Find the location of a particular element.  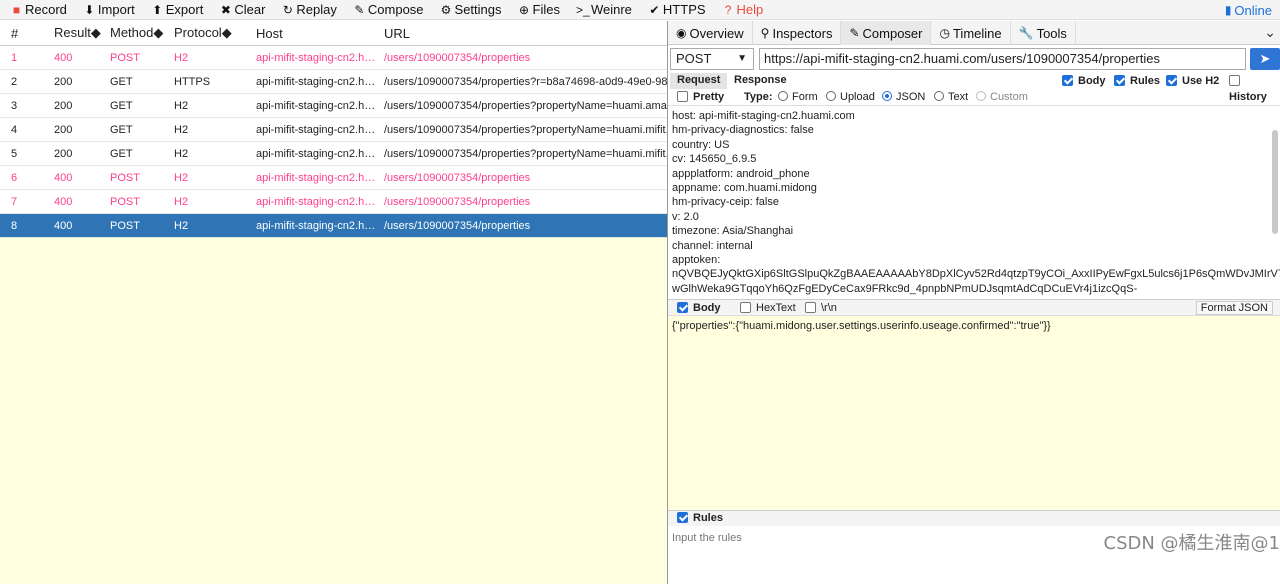

clear-icon: ✖ is located at coordinates (225, 9).